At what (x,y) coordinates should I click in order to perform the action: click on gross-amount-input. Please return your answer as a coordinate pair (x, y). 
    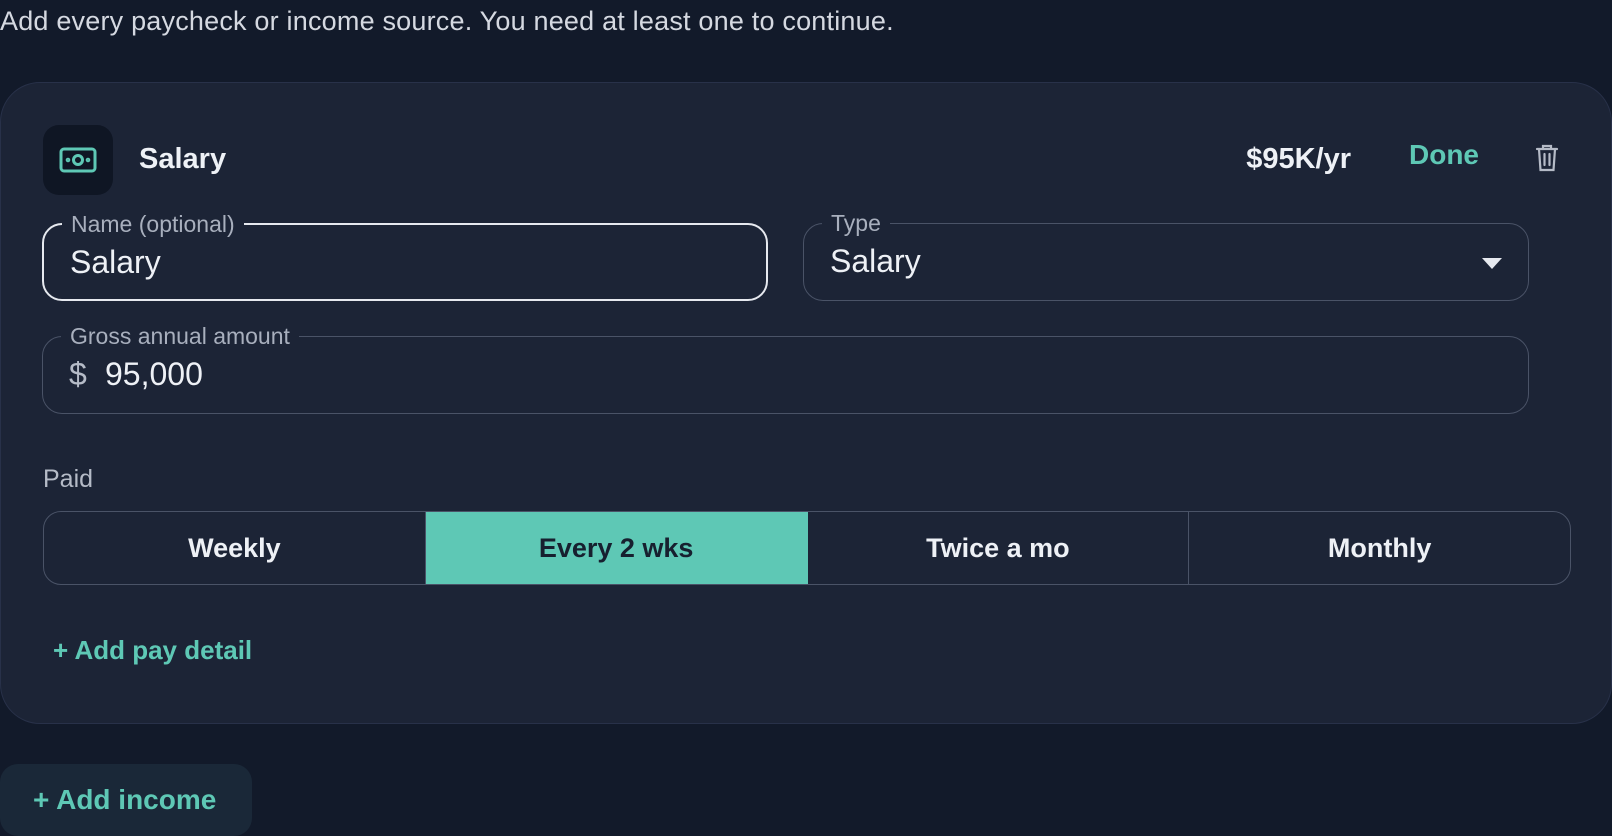
    Looking at the image, I should click on (736, 374).